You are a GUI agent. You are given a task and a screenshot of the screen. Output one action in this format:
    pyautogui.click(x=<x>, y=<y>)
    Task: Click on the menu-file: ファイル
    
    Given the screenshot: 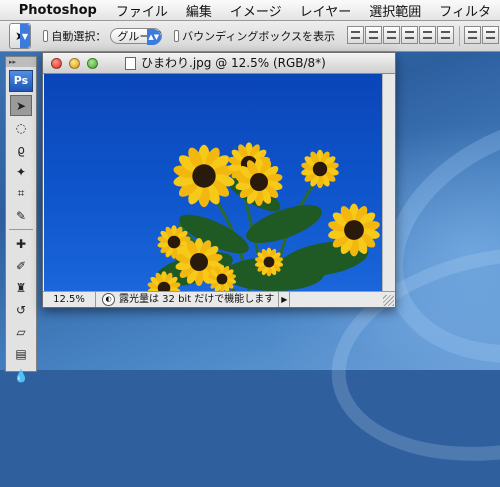 What is the action you would take?
    pyautogui.click(x=142, y=10)
    